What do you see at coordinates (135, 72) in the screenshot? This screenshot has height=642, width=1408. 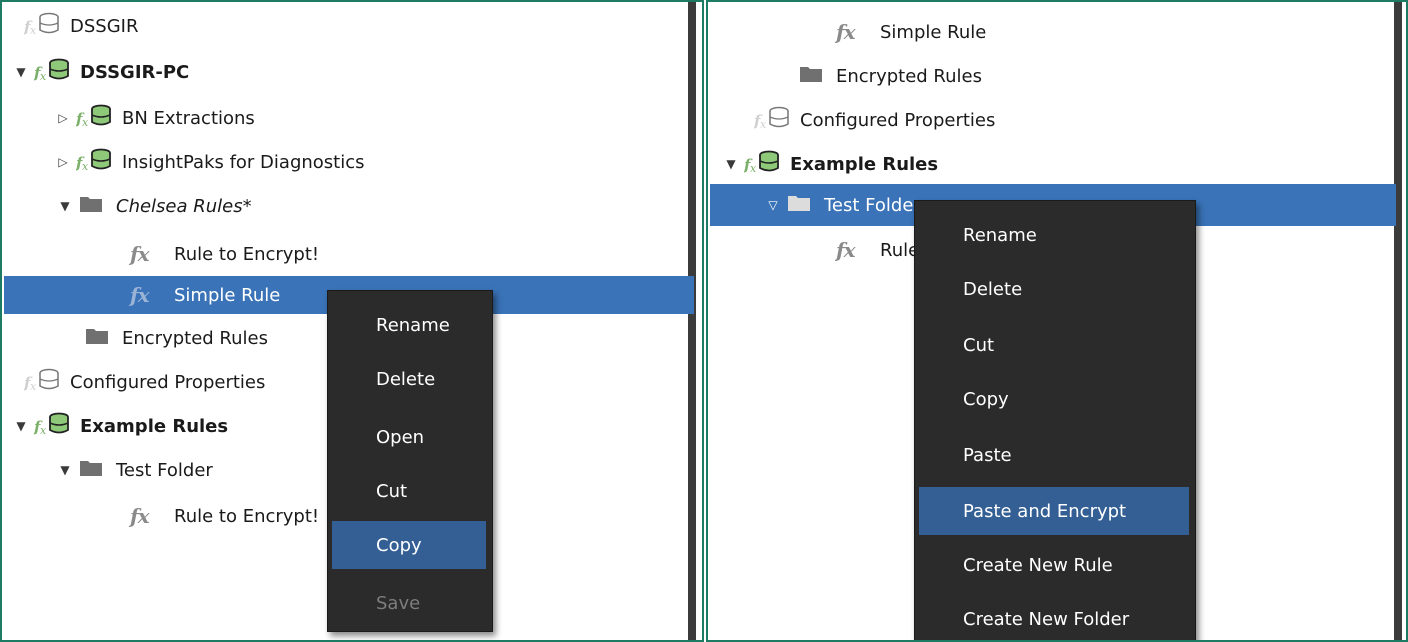 I see `tree-item-label: DSSGIR-PC` at bounding box center [135, 72].